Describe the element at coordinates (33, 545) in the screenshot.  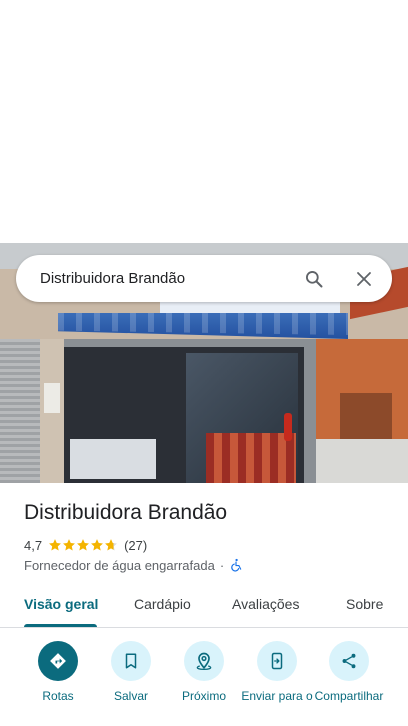
I see `rating-value: 4,7` at that location.